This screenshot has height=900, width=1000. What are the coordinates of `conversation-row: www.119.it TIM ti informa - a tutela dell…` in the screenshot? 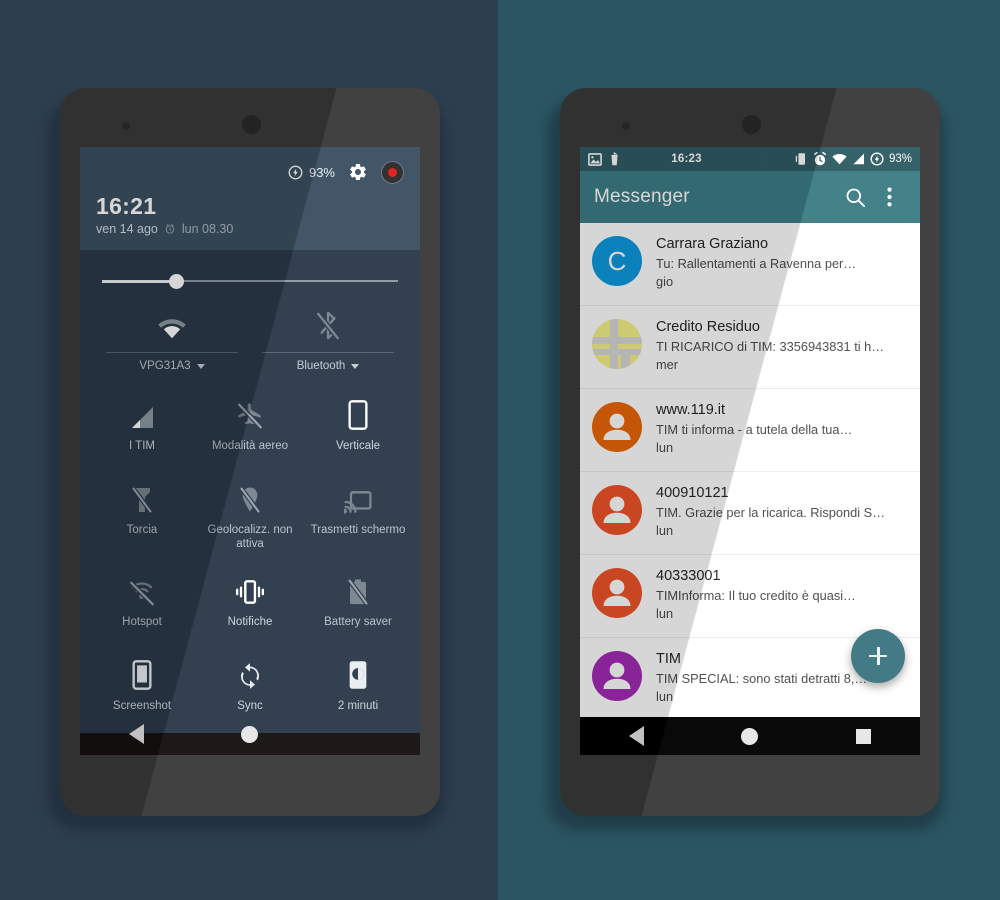 It's located at (750, 430).